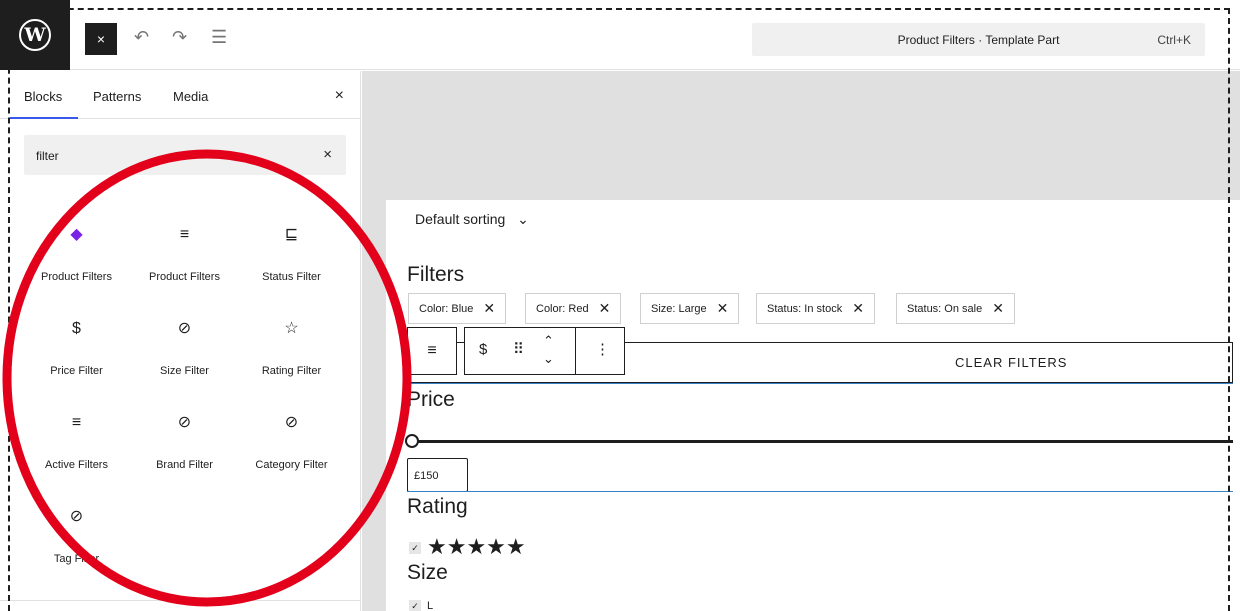  What do you see at coordinates (291, 328) in the screenshot?
I see `rating-filter-icon: ☆` at bounding box center [291, 328].